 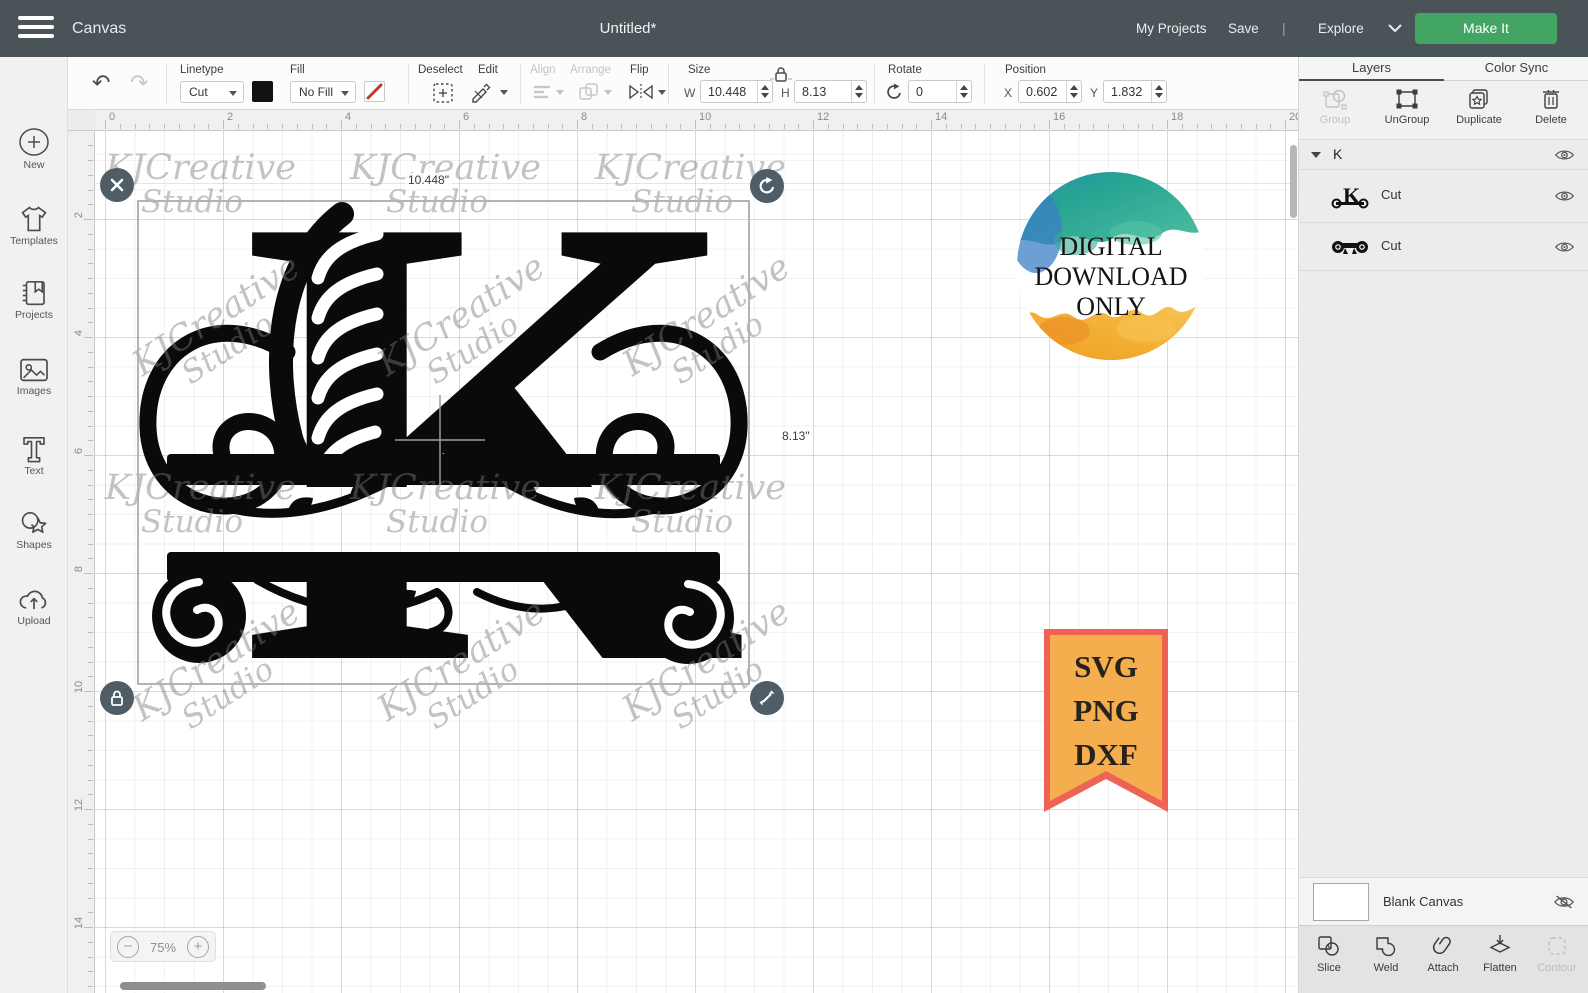 What do you see at coordinates (940, 91) in the screenshot?
I see `rotate-input: 0` at bounding box center [940, 91].